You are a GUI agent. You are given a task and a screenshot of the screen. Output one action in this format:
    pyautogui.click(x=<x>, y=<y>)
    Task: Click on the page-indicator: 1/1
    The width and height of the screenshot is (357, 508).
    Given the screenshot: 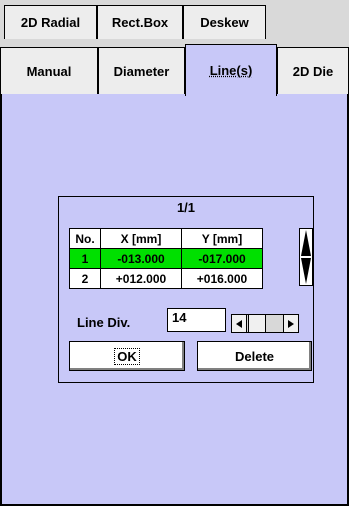 What is the action you would take?
    pyautogui.click(x=186, y=207)
    